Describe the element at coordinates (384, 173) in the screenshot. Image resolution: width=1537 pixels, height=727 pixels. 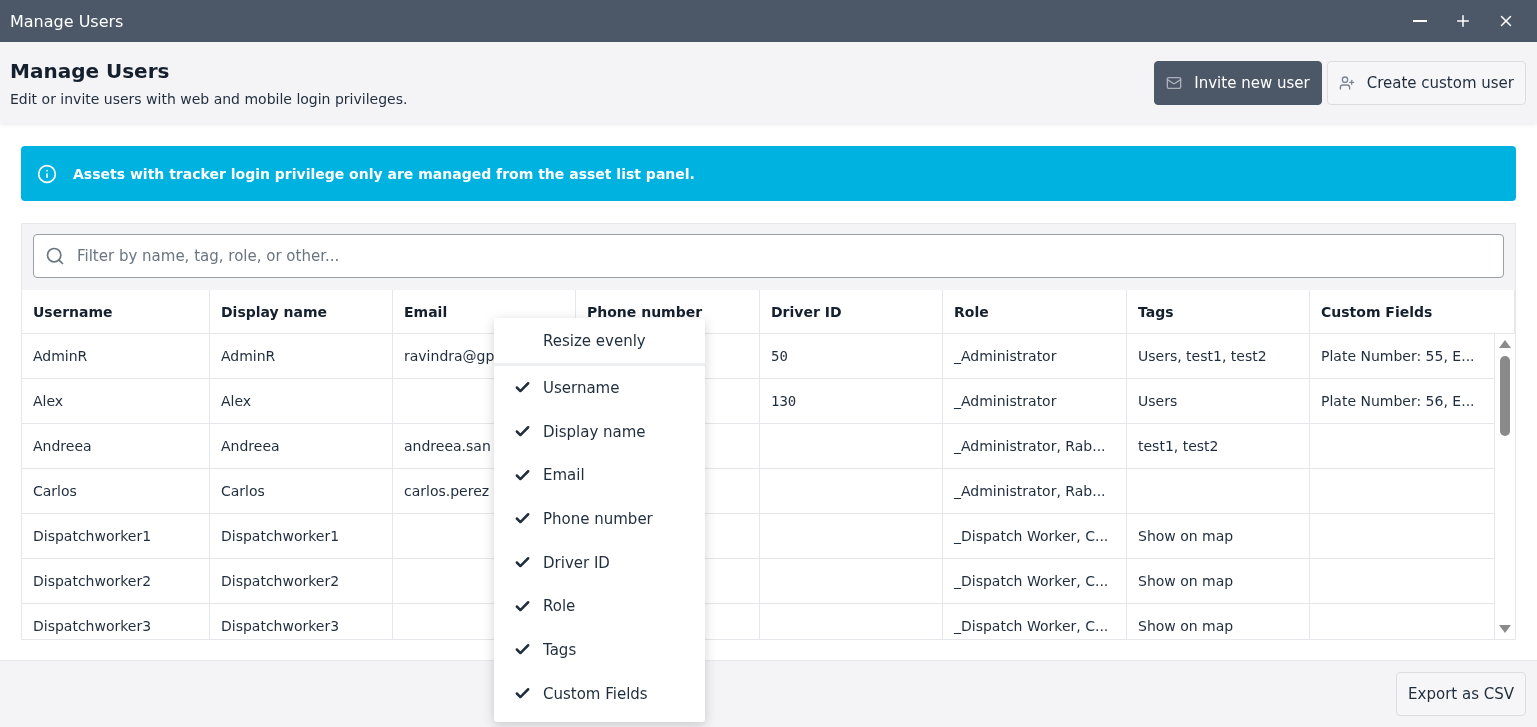
I see `banner-text: Assets with tracker login privilege only are managed from the asset list panel.` at that location.